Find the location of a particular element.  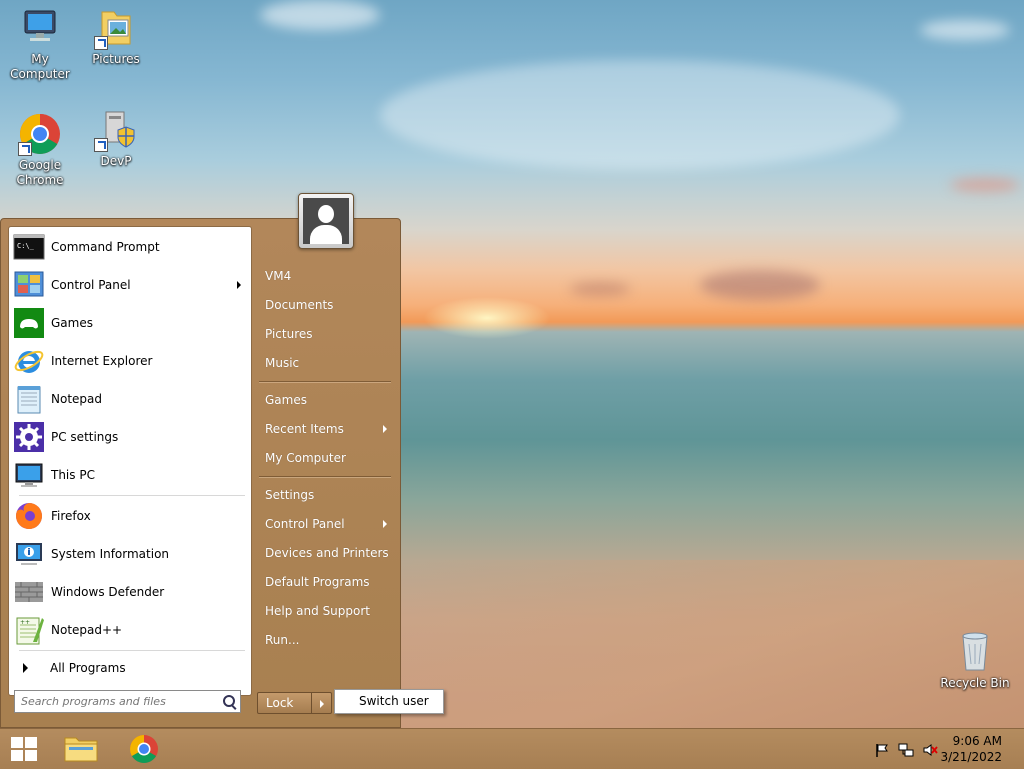

desktop-icon-recycle-bin: Recycle Bin is located at coordinates (975, 660).